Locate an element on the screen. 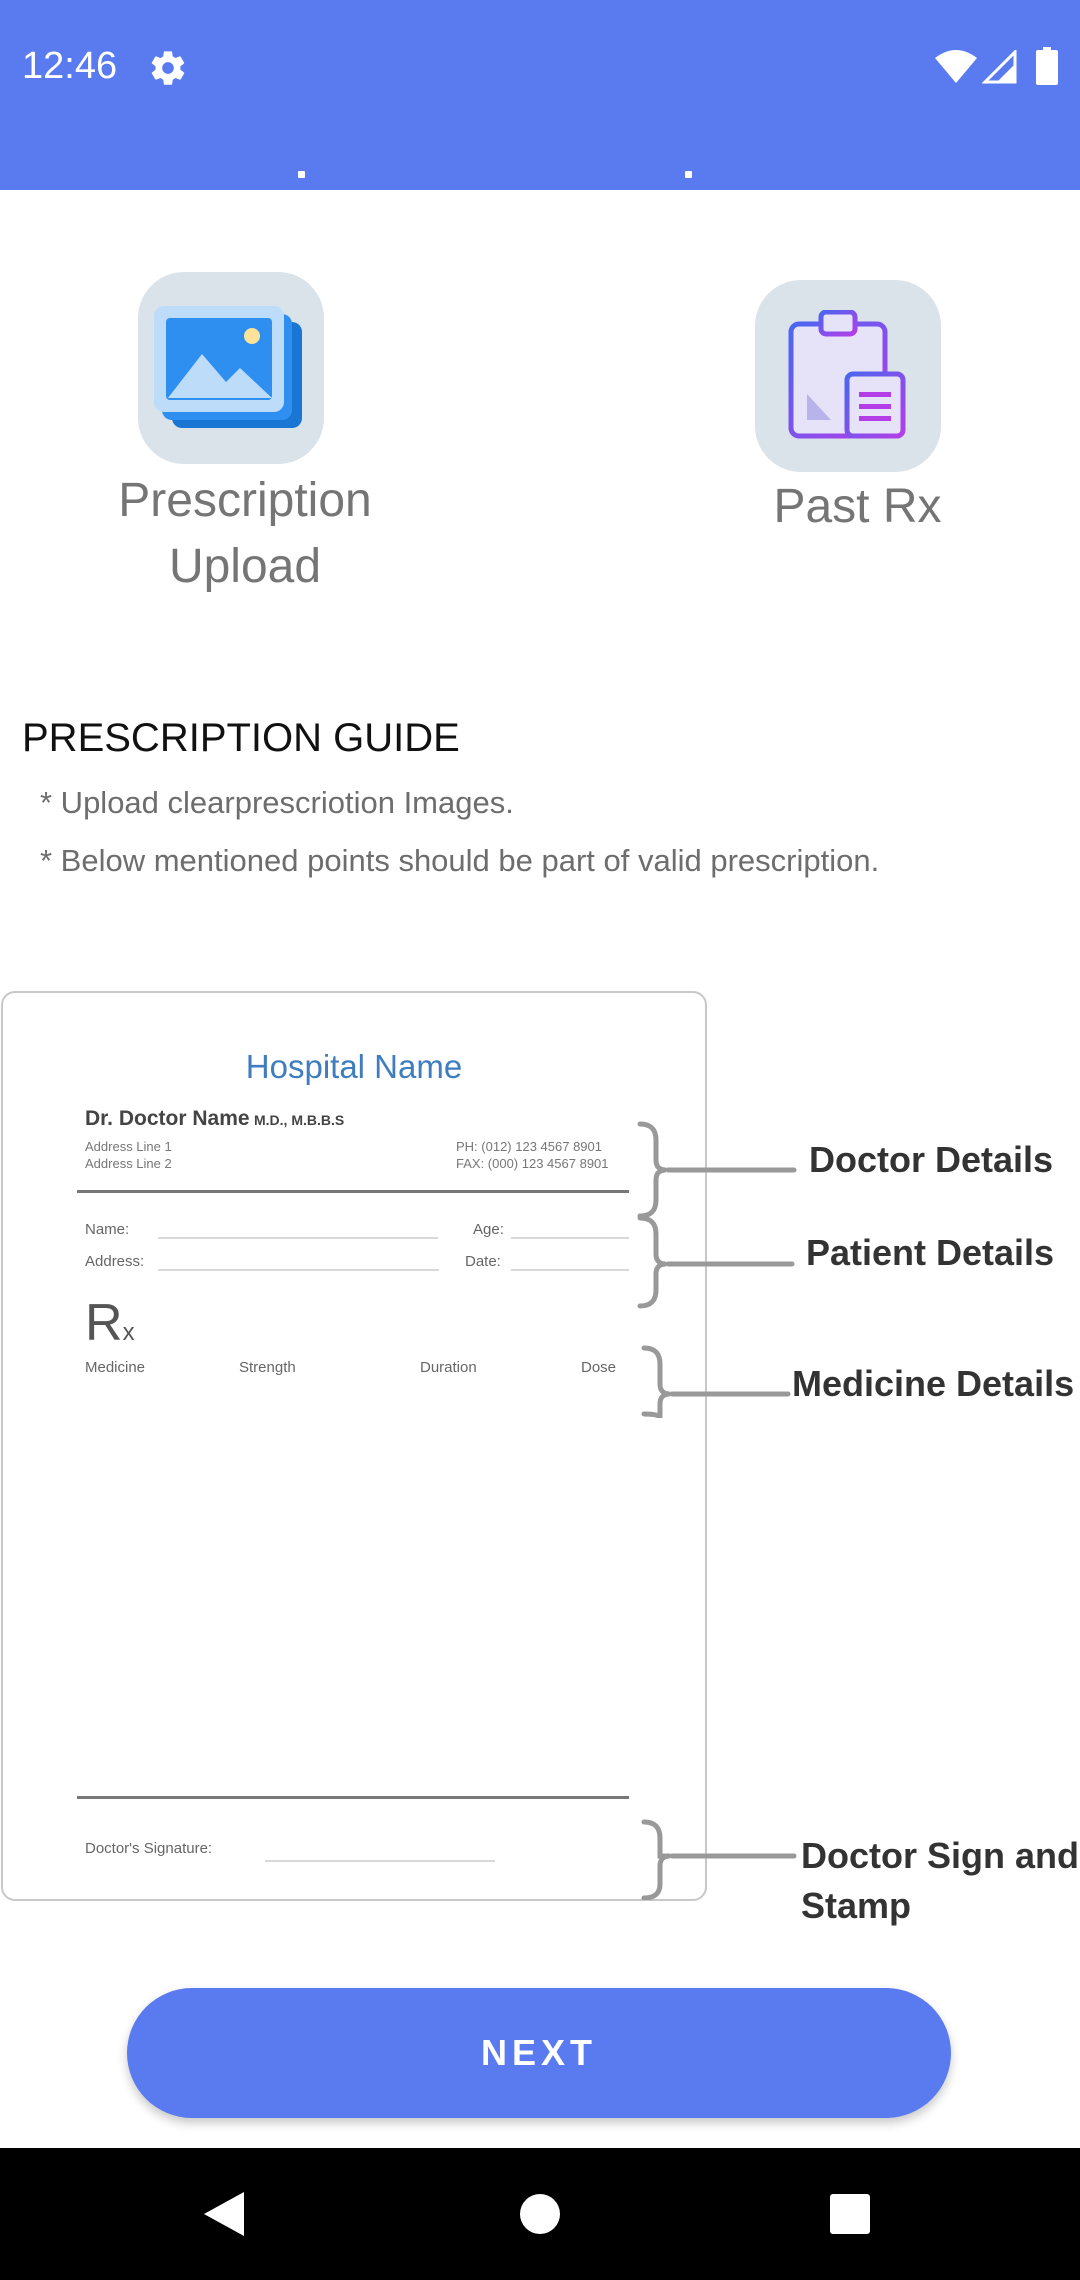 The image size is (1080, 2280). next-button: NEXT is located at coordinates (539, 2053).